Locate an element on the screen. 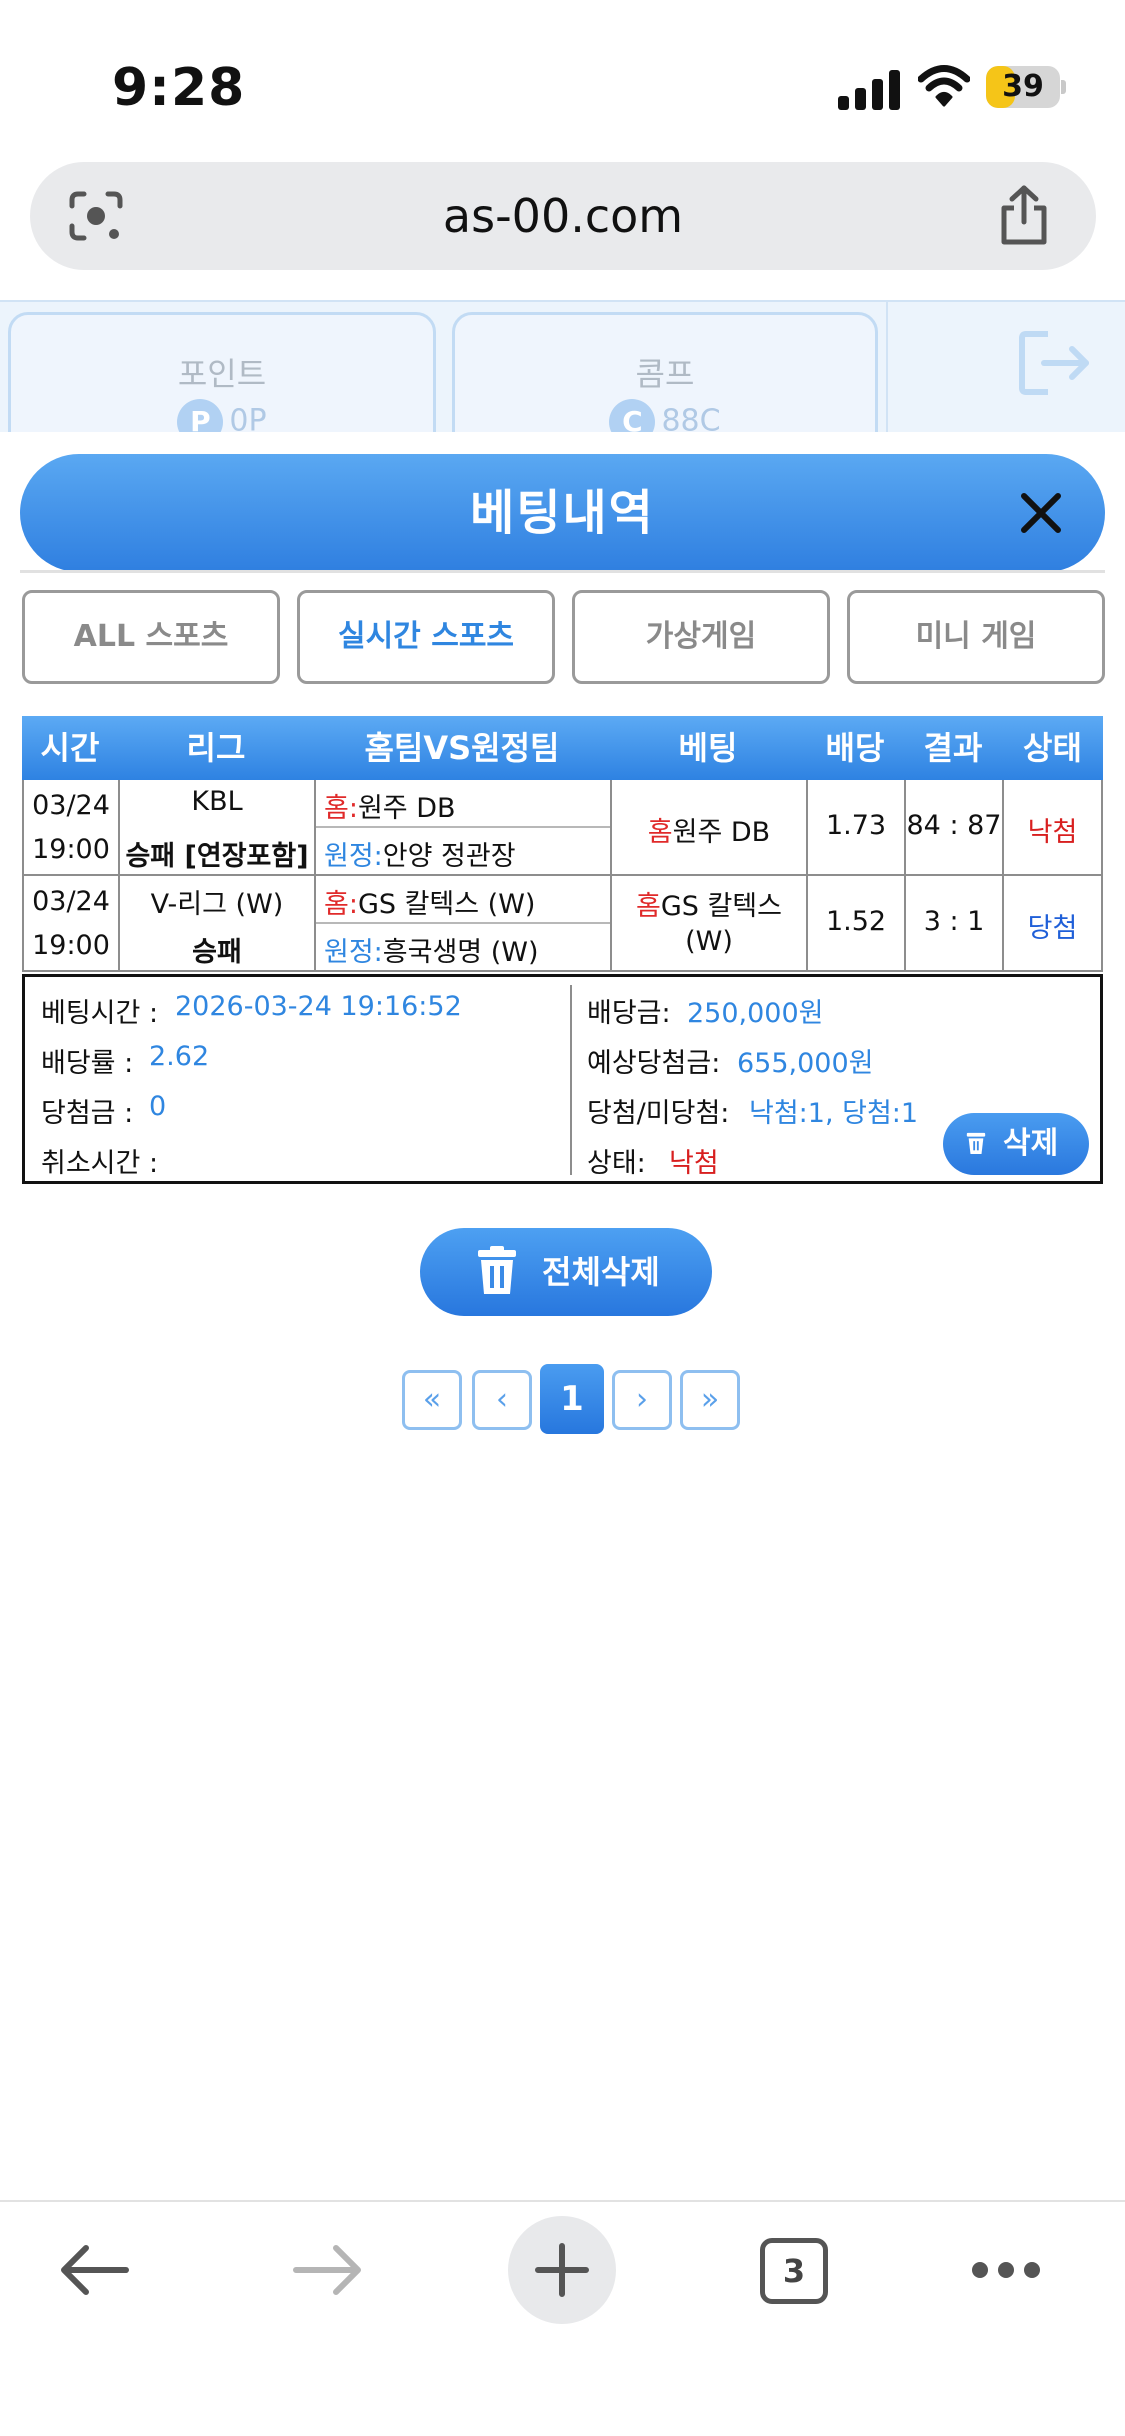 The width and height of the screenshot is (1125, 2436). expected-win-value: 655,000원 is located at coordinates (805, 1063).